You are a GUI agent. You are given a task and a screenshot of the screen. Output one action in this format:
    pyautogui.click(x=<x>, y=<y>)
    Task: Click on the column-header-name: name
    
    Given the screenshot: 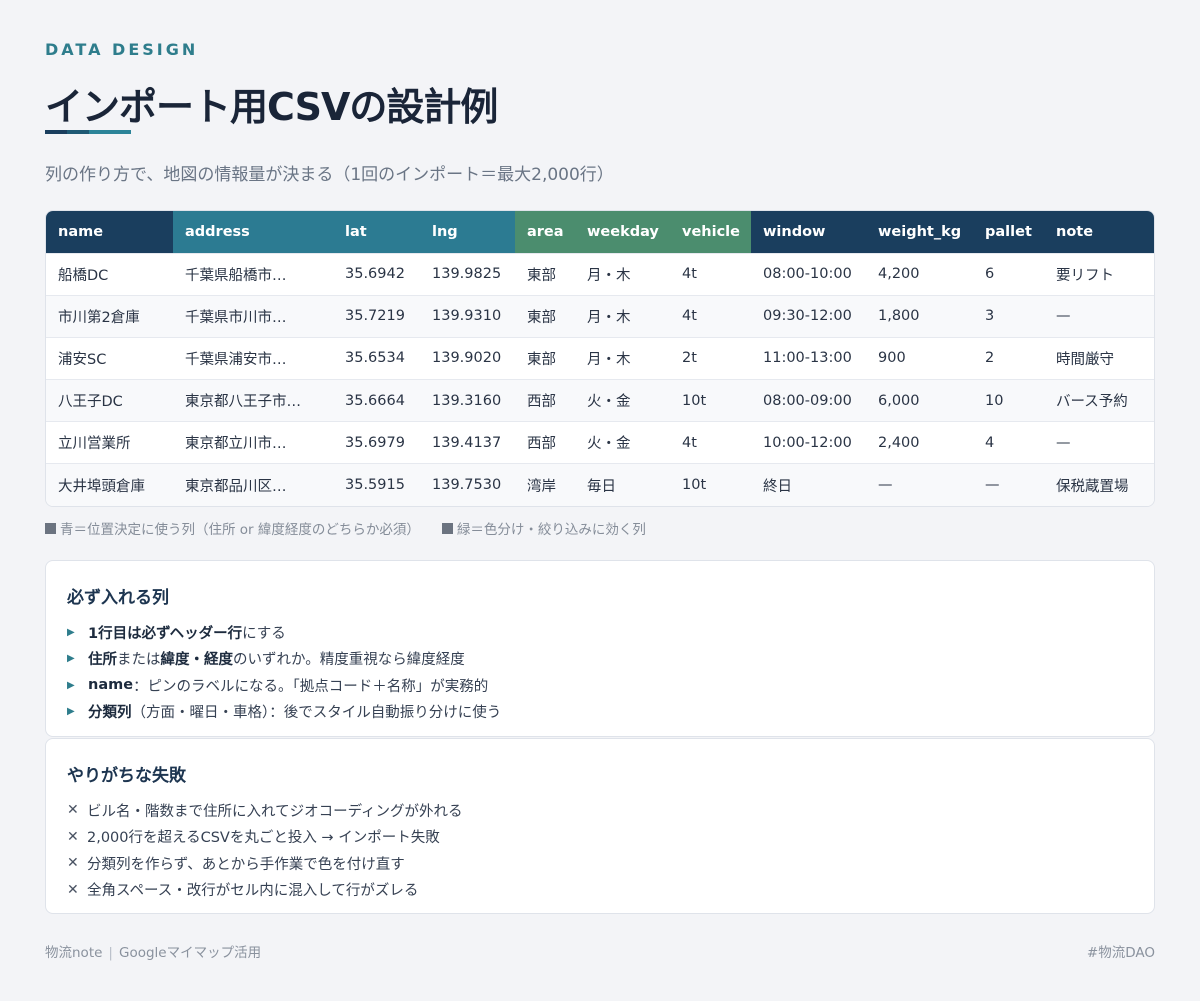 What is the action you would take?
    pyautogui.click(x=109, y=232)
    